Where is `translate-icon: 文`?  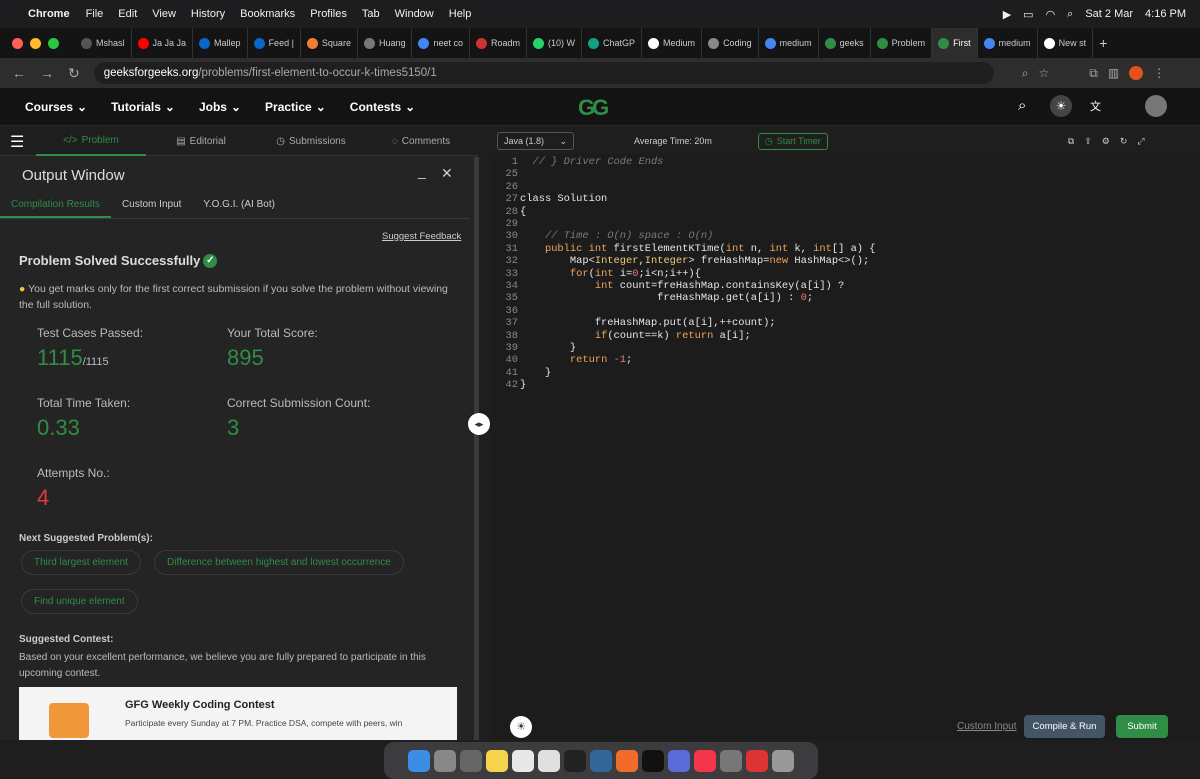
translate-icon: 文 is located at coordinates (1095, 106).